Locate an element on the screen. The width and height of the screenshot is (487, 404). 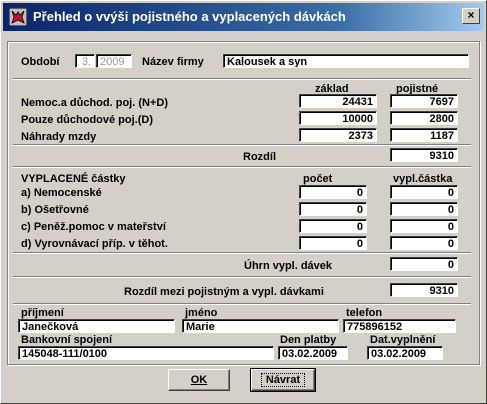
row-label-nd: Nemoc.a důchod. poj. (N+D) is located at coordinates (94, 103).